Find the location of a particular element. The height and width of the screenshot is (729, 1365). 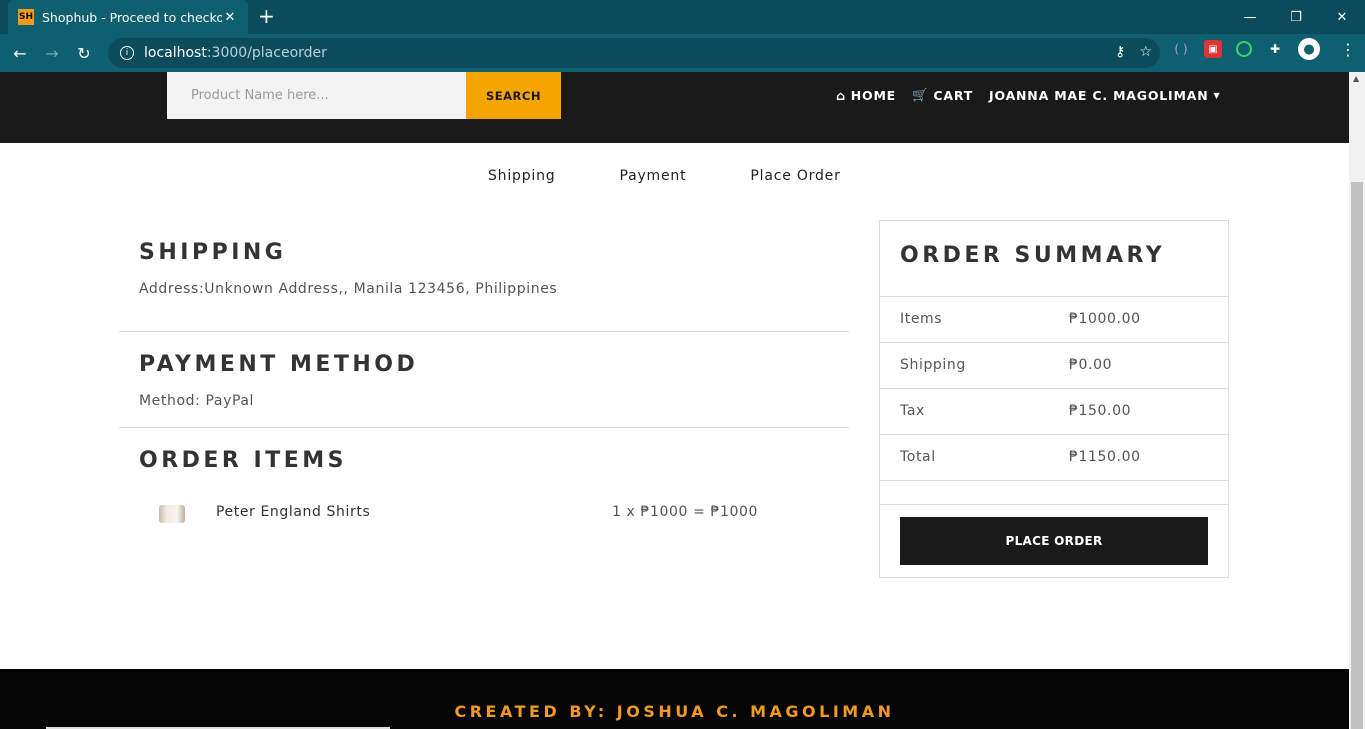

restore-icon: ❐ is located at coordinates (1296, 17).